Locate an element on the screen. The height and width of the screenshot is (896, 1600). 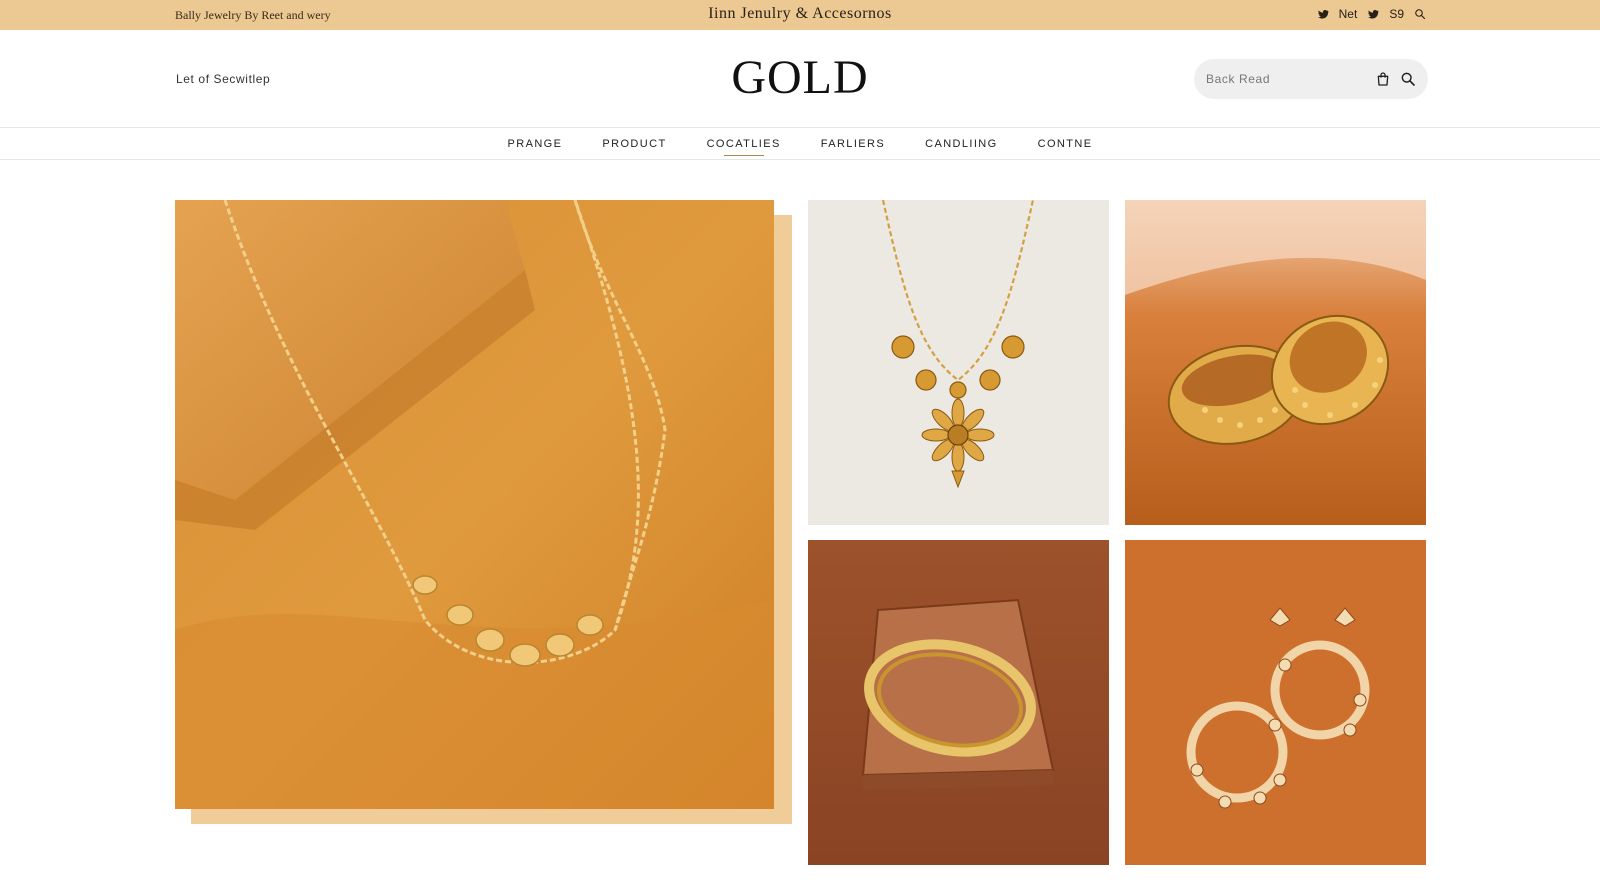
bangle-image is located at coordinates (958, 702).